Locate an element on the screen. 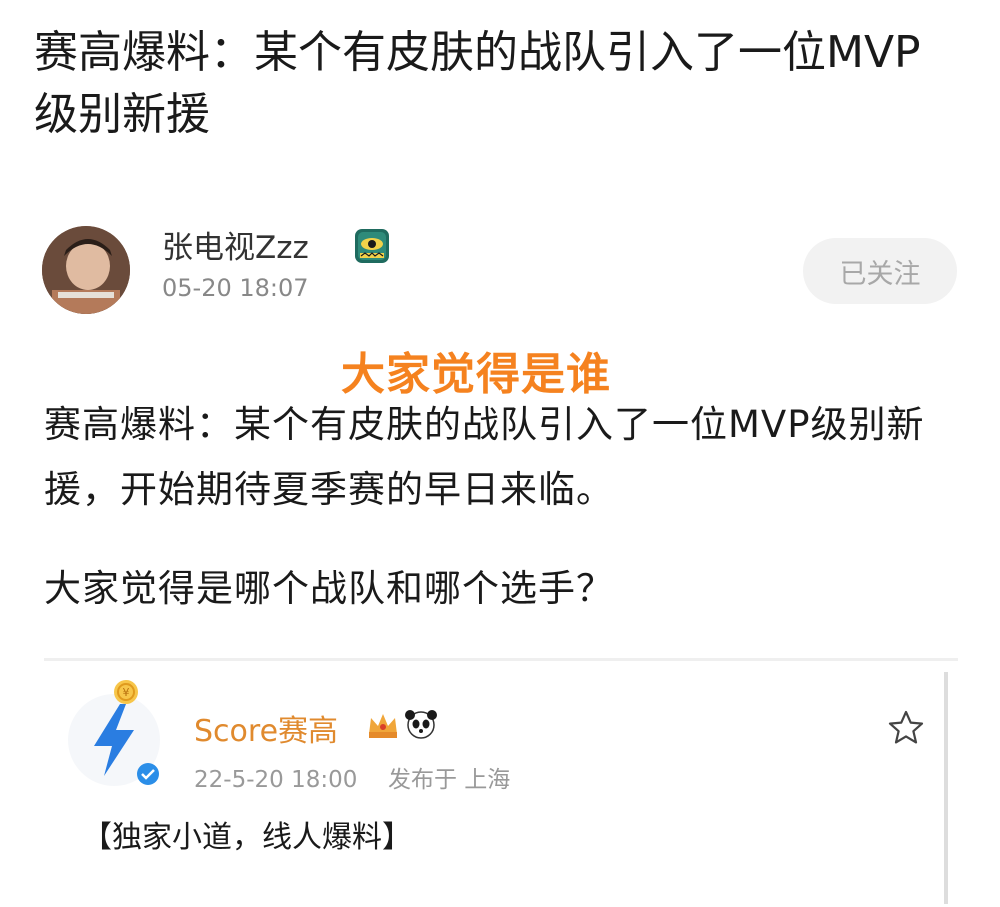 This screenshot has height=907, width=1000. embed-author-name: Score赛高 is located at coordinates (266, 728).